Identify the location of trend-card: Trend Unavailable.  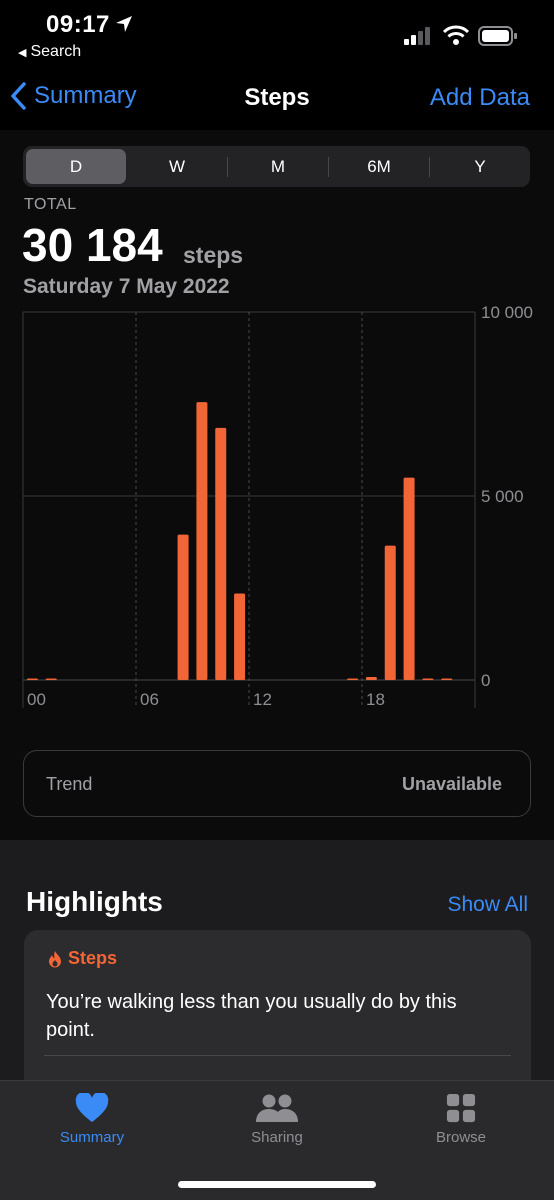
(277, 783).